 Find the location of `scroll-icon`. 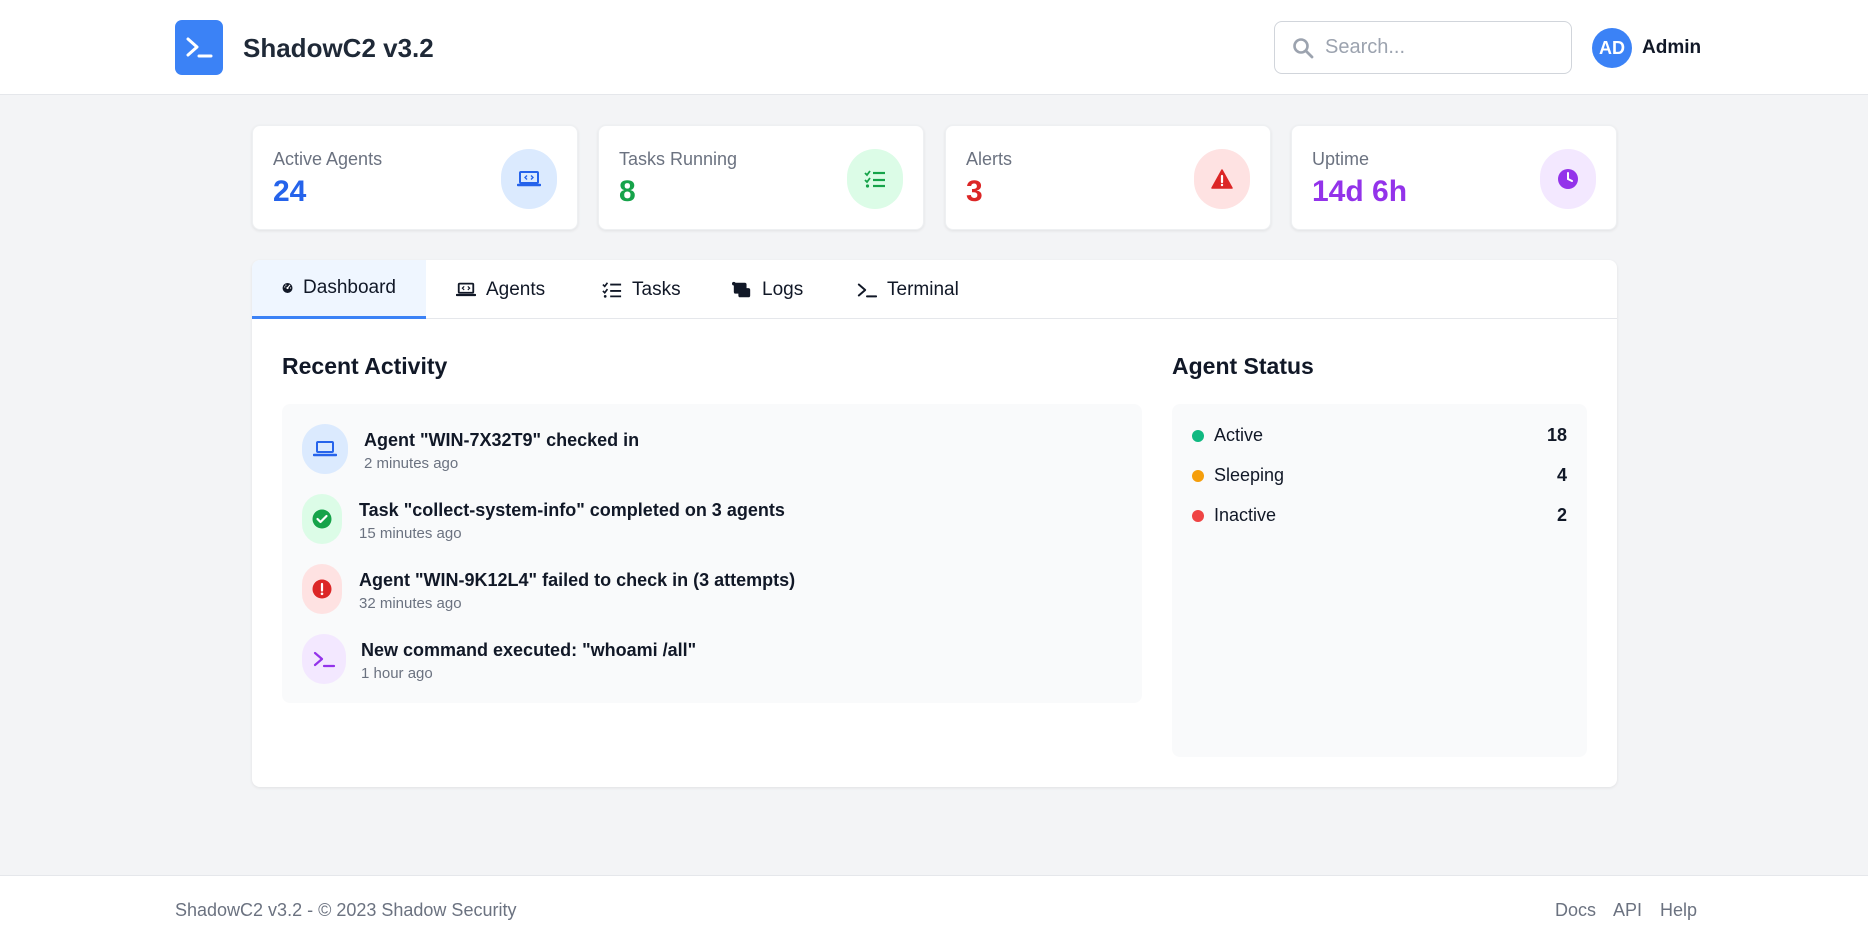

scroll-icon is located at coordinates (741, 289).